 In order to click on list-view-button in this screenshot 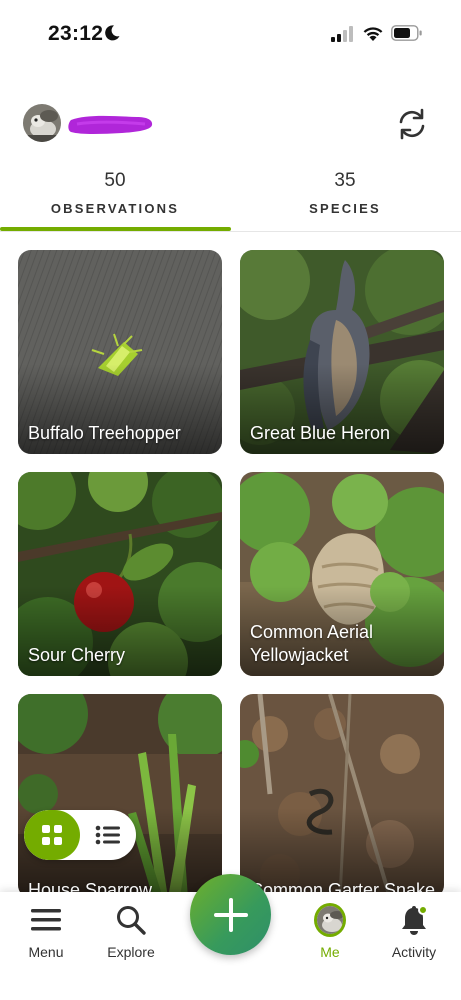, I will do `click(108, 835)`.